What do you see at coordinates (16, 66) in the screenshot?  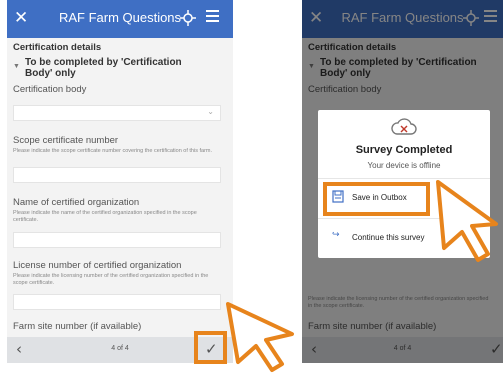 I see `chevron-down-icon: ▼` at bounding box center [16, 66].